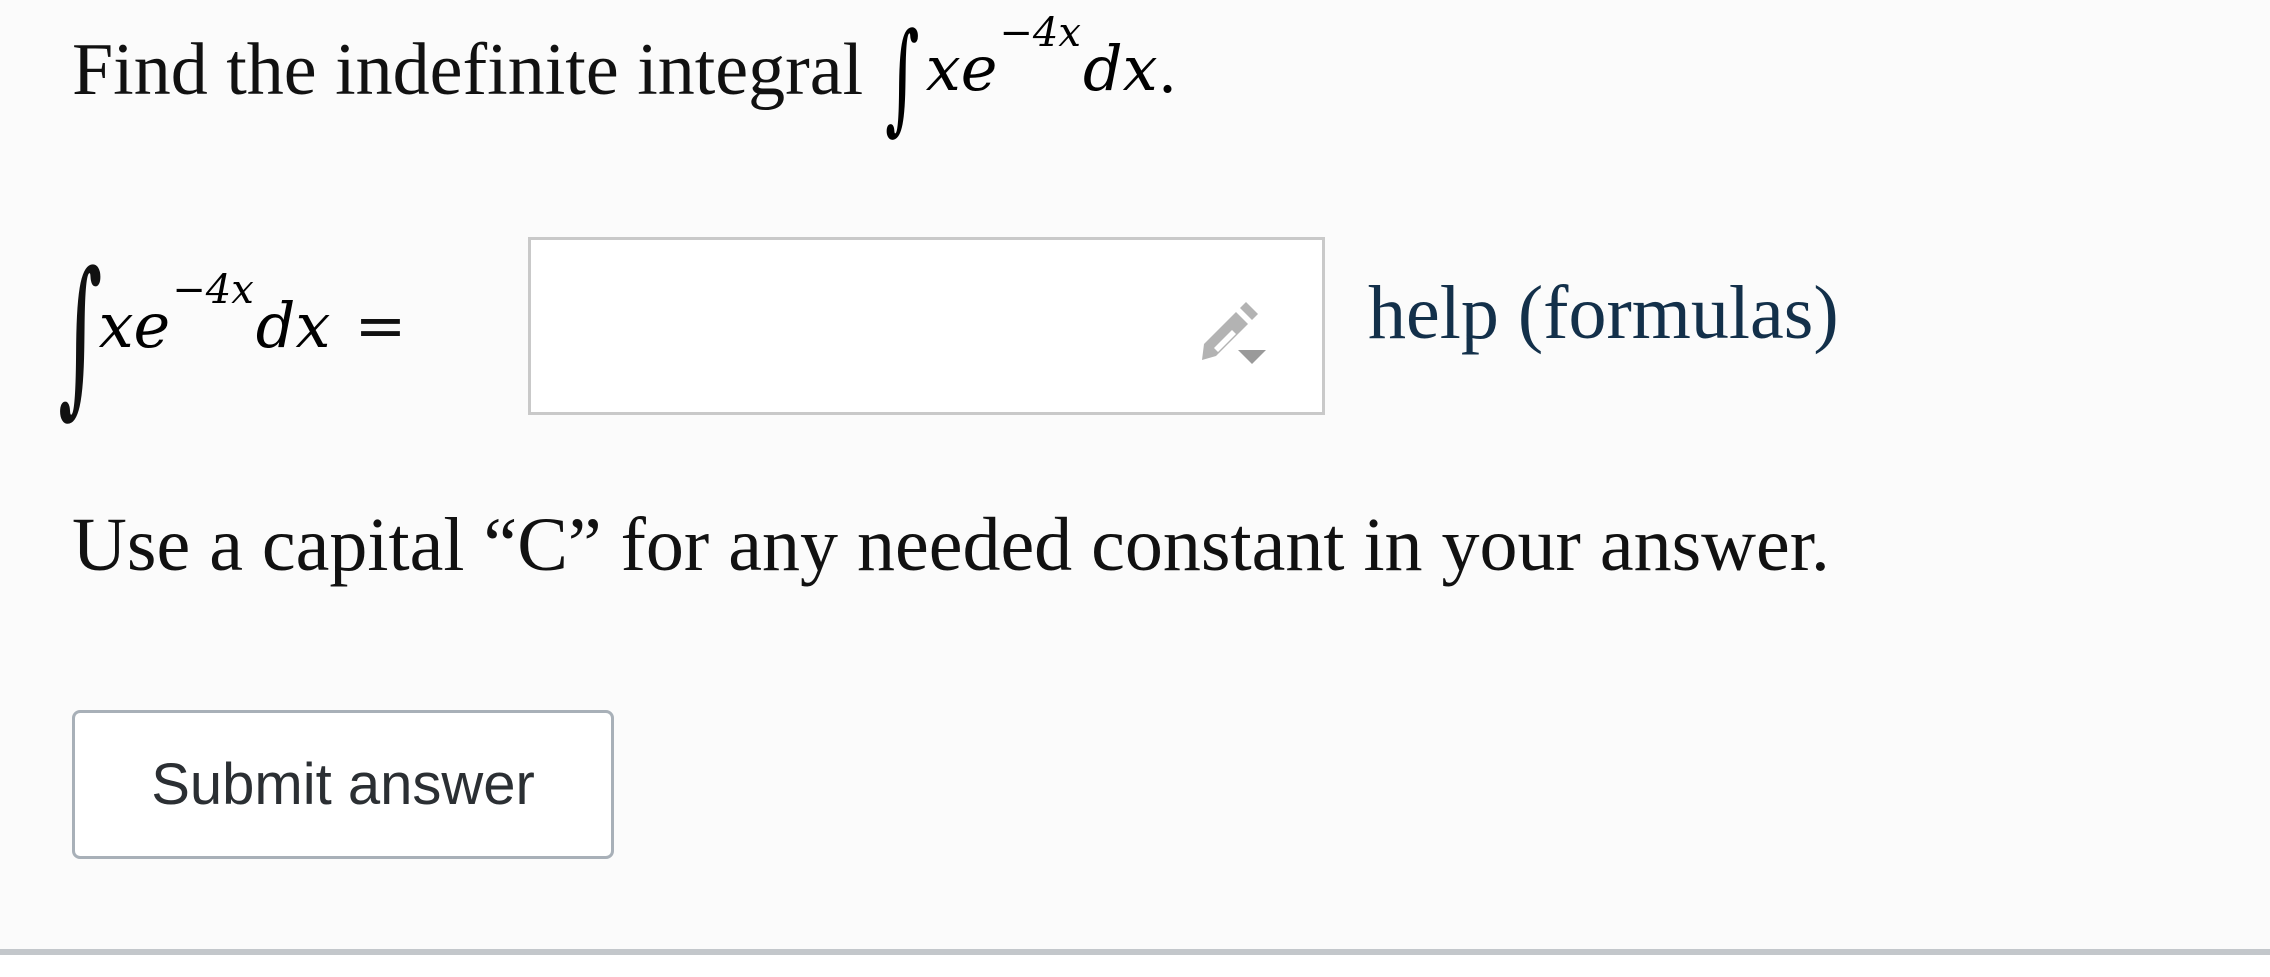 Image resolution: width=2270 pixels, height=977 pixels. Describe the element at coordinates (213, 289) in the screenshot. I see `answer-integrand-exponent: −4x` at that location.